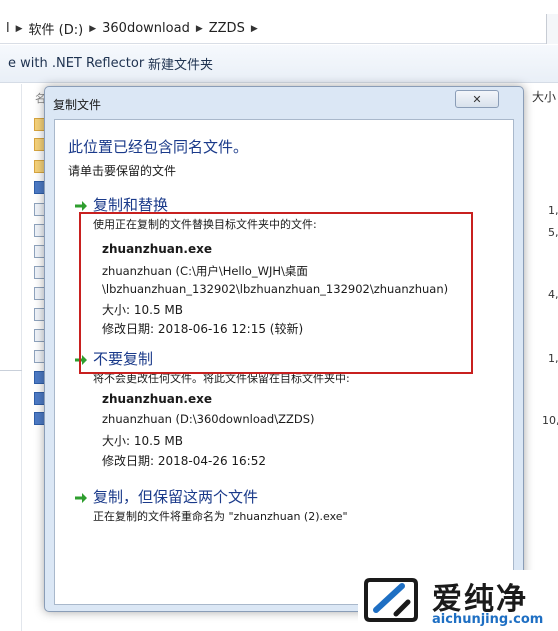 The width and height of the screenshot is (558, 631). I want to click on navigation-pane, so click(11, 357).